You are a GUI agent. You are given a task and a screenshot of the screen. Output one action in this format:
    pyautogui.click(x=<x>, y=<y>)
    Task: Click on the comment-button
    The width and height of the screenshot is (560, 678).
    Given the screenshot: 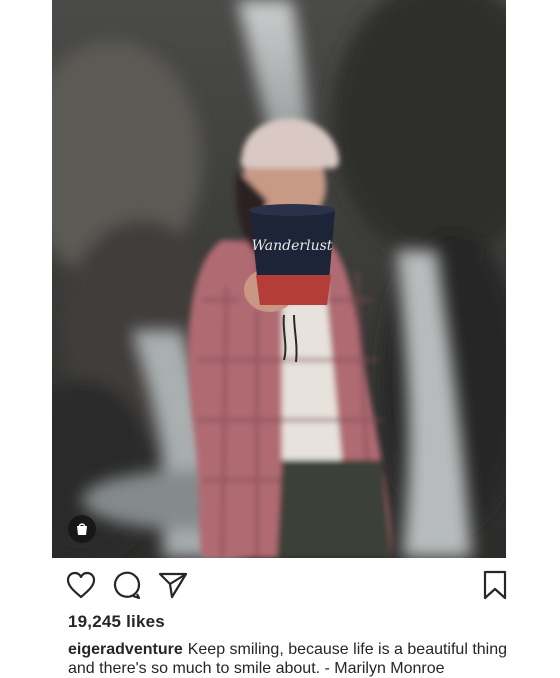 What is the action you would take?
    pyautogui.click(x=127, y=585)
    